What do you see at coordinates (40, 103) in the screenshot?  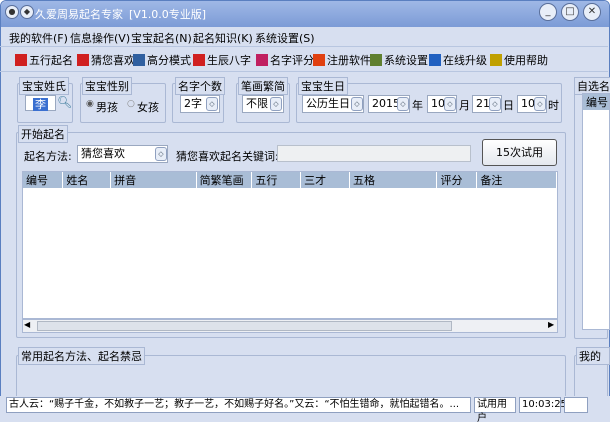 I see `surname-input: 李` at bounding box center [40, 103].